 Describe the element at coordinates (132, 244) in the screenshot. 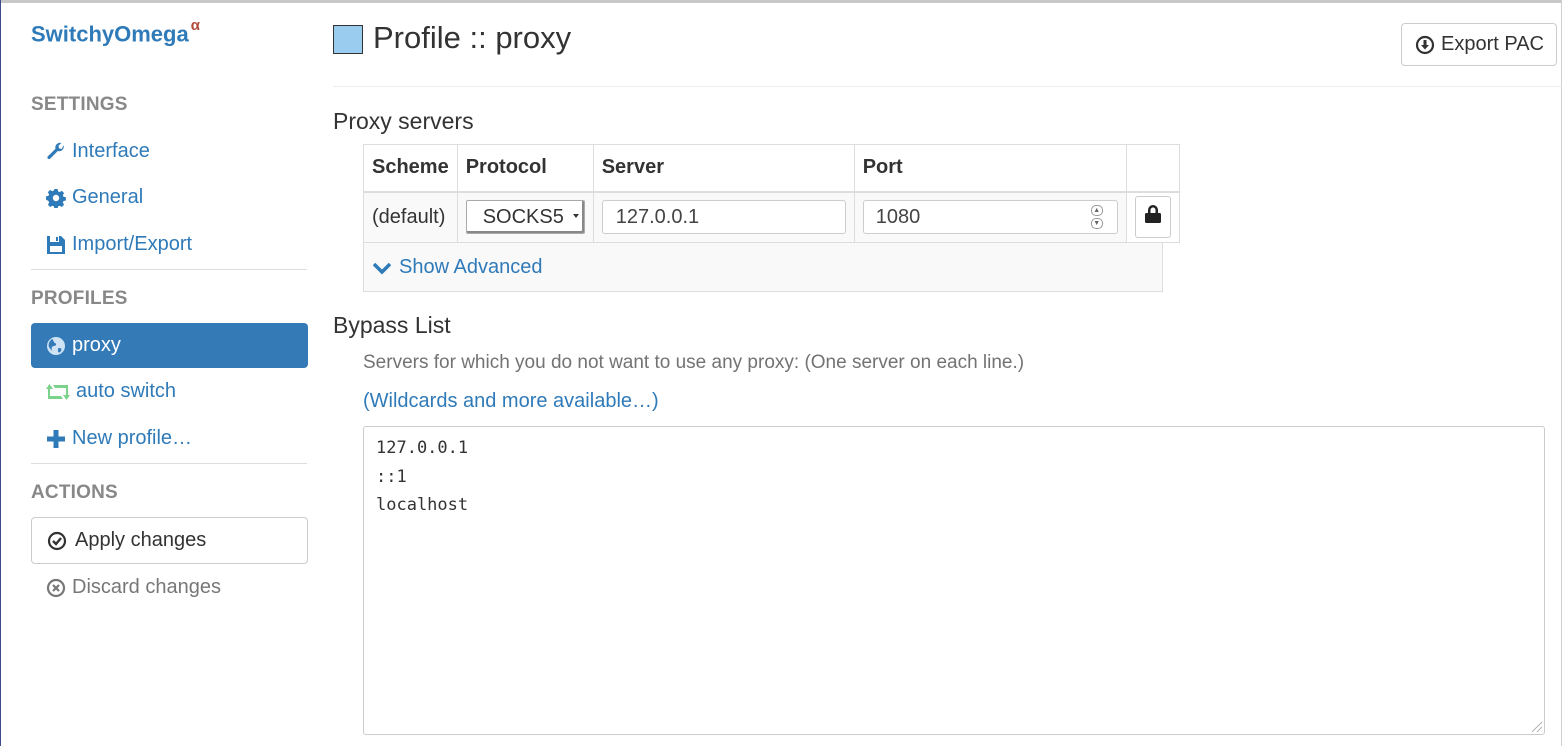

I see `sidebar-item-label: Import/Export` at that location.